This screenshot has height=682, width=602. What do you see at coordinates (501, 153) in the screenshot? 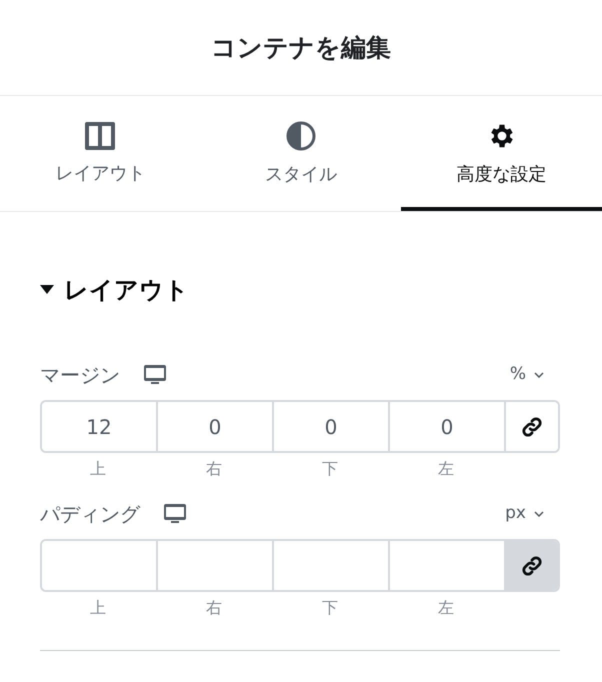
I see `tab: 高度な設定` at bounding box center [501, 153].